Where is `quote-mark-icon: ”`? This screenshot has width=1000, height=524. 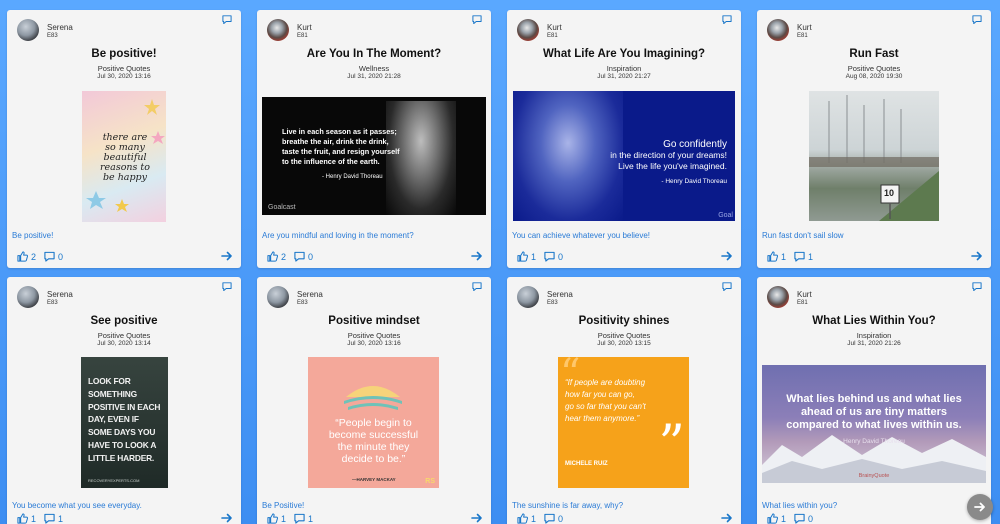
quote-mark-icon: ” is located at coordinates (671, 445).